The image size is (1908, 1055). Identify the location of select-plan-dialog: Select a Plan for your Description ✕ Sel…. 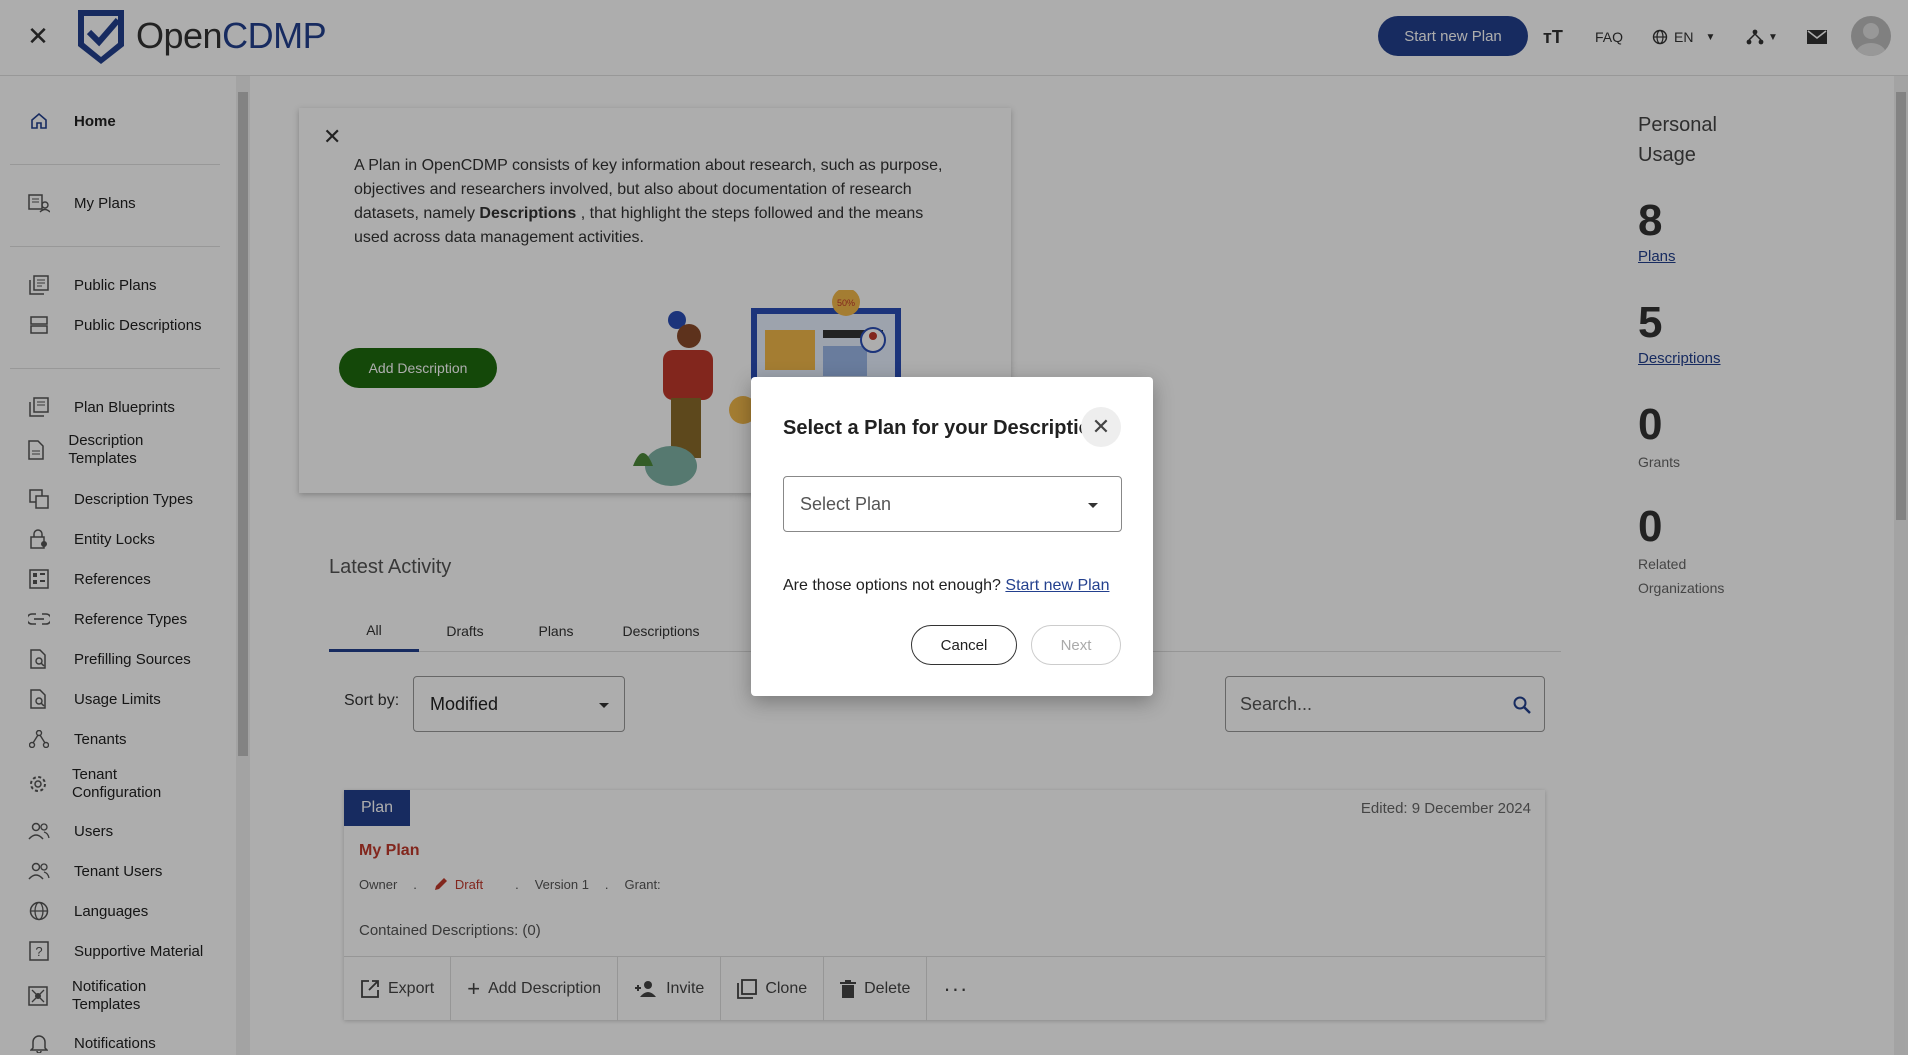
(952, 536).